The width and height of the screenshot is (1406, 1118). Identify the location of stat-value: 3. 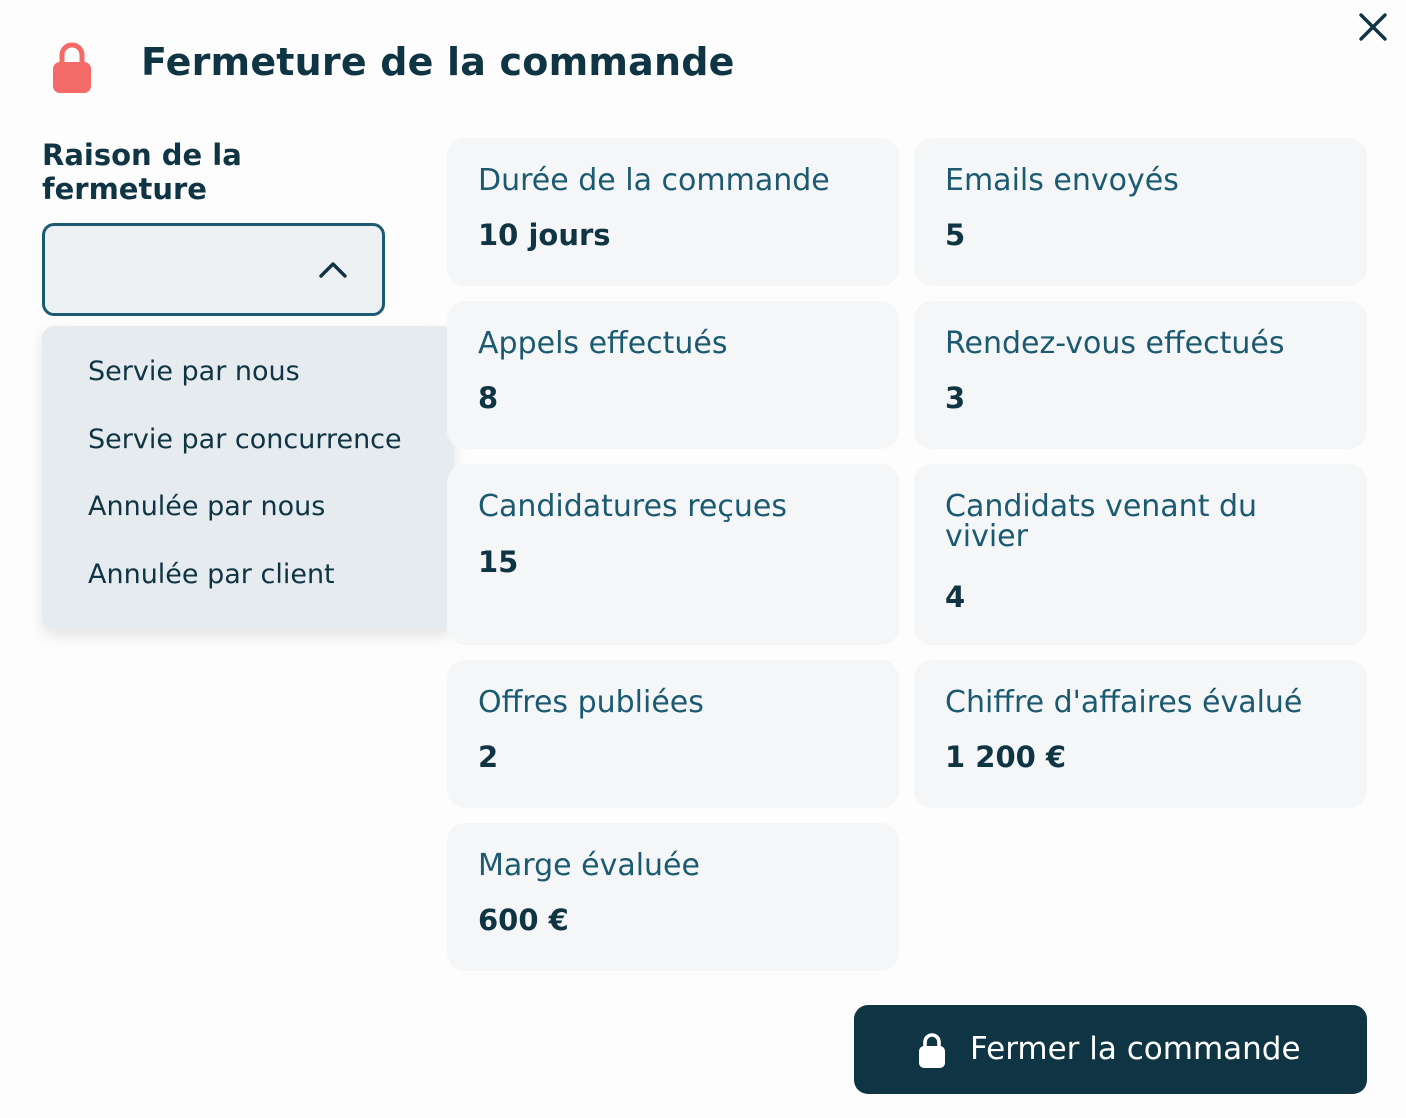
(955, 398).